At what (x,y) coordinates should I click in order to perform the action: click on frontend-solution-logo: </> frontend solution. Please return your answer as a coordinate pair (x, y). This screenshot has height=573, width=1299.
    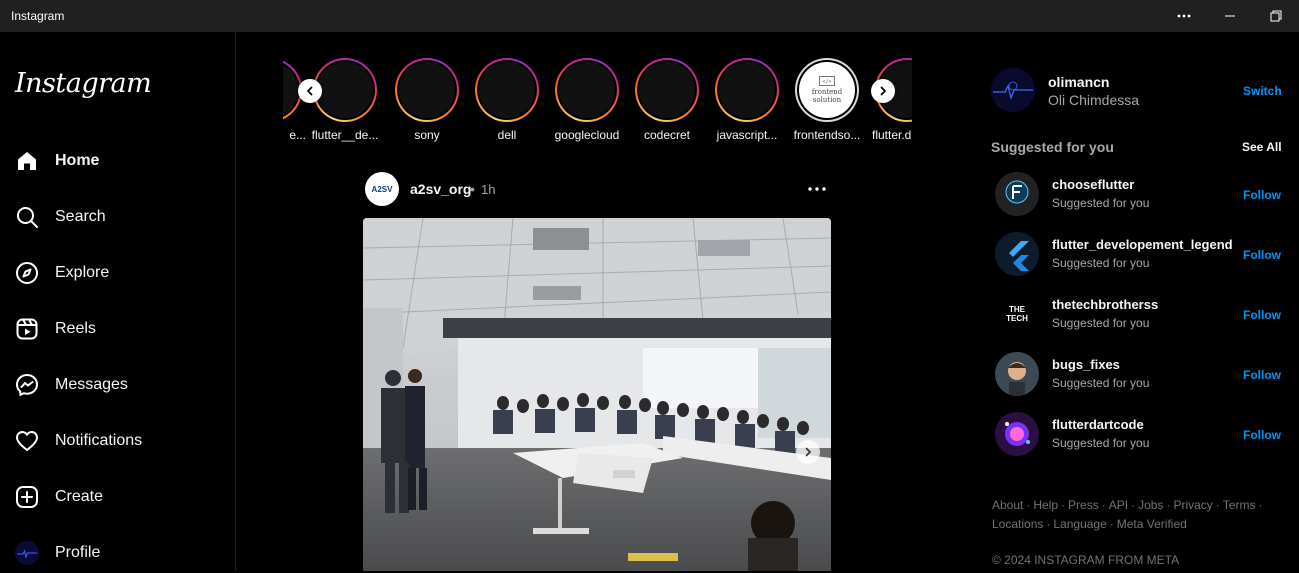
    Looking at the image, I should click on (827, 90).